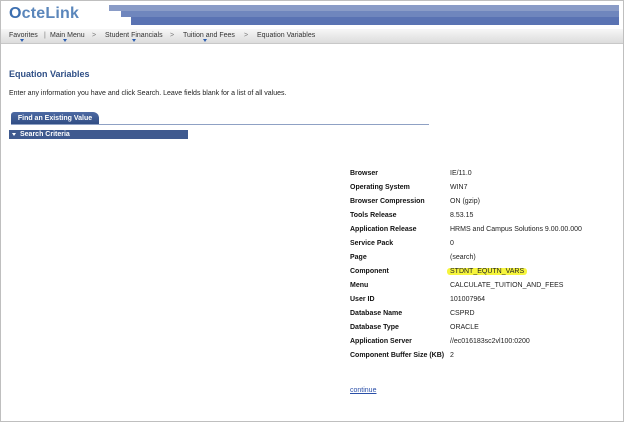 This screenshot has height=422, width=624. I want to click on info-value: WIN7, so click(459, 187).